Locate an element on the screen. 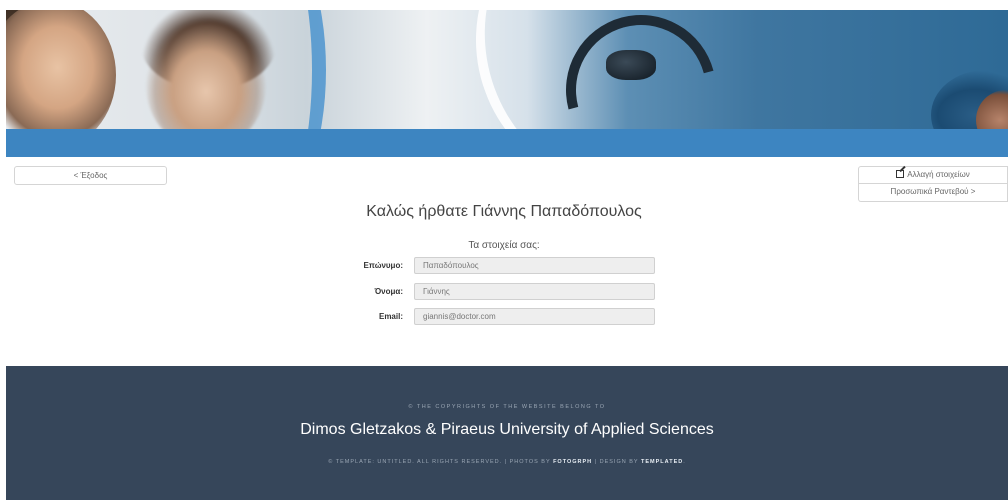 The width and height of the screenshot is (1008, 500). photos-by-link: Fotogrph is located at coordinates (572, 462).